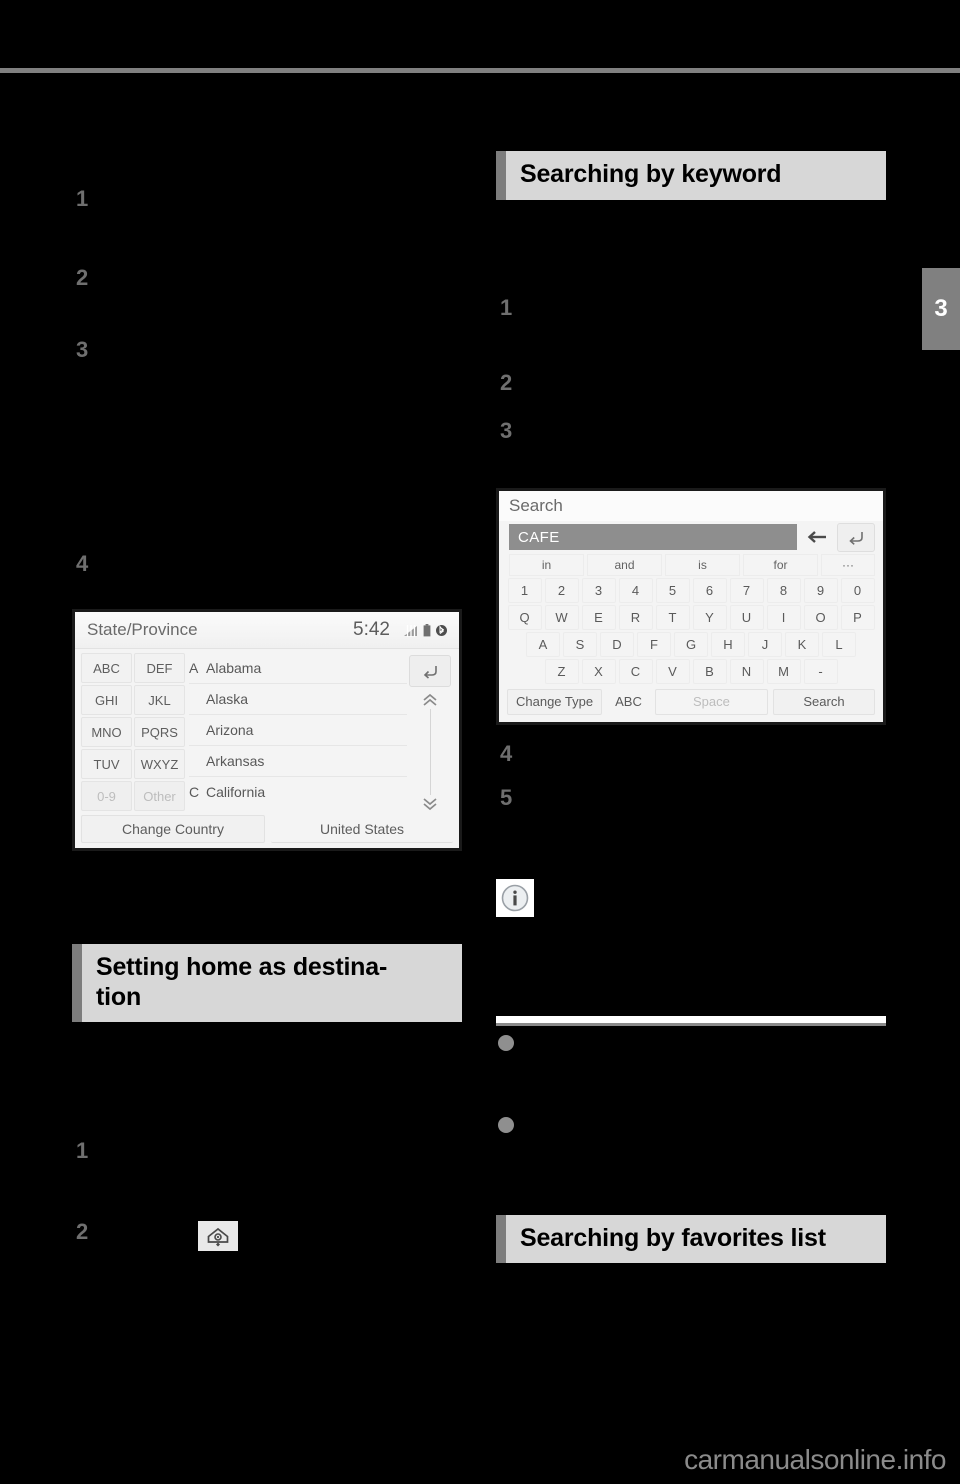 The width and height of the screenshot is (960, 1484). What do you see at coordinates (524, 590) in the screenshot?
I see `key-1: 1` at bounding box center [524, 590].